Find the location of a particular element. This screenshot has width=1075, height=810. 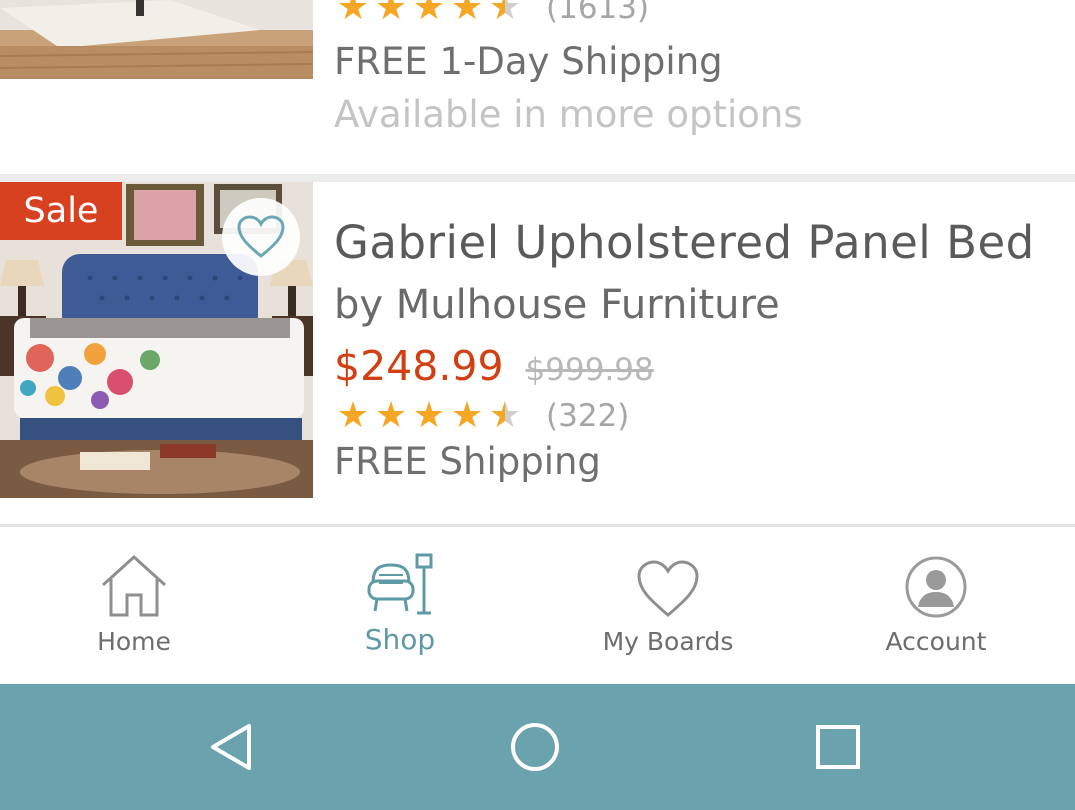

divider is located at coordinates (537, 178).